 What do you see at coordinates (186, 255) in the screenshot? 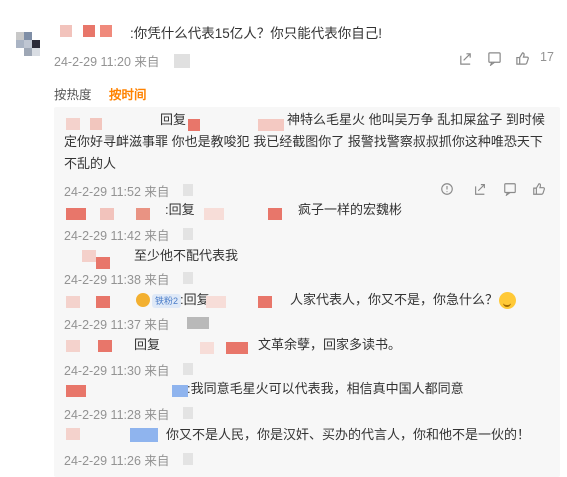
I see `reply-3-text: 至少他不配代表我` at bounding box center [186, 255].